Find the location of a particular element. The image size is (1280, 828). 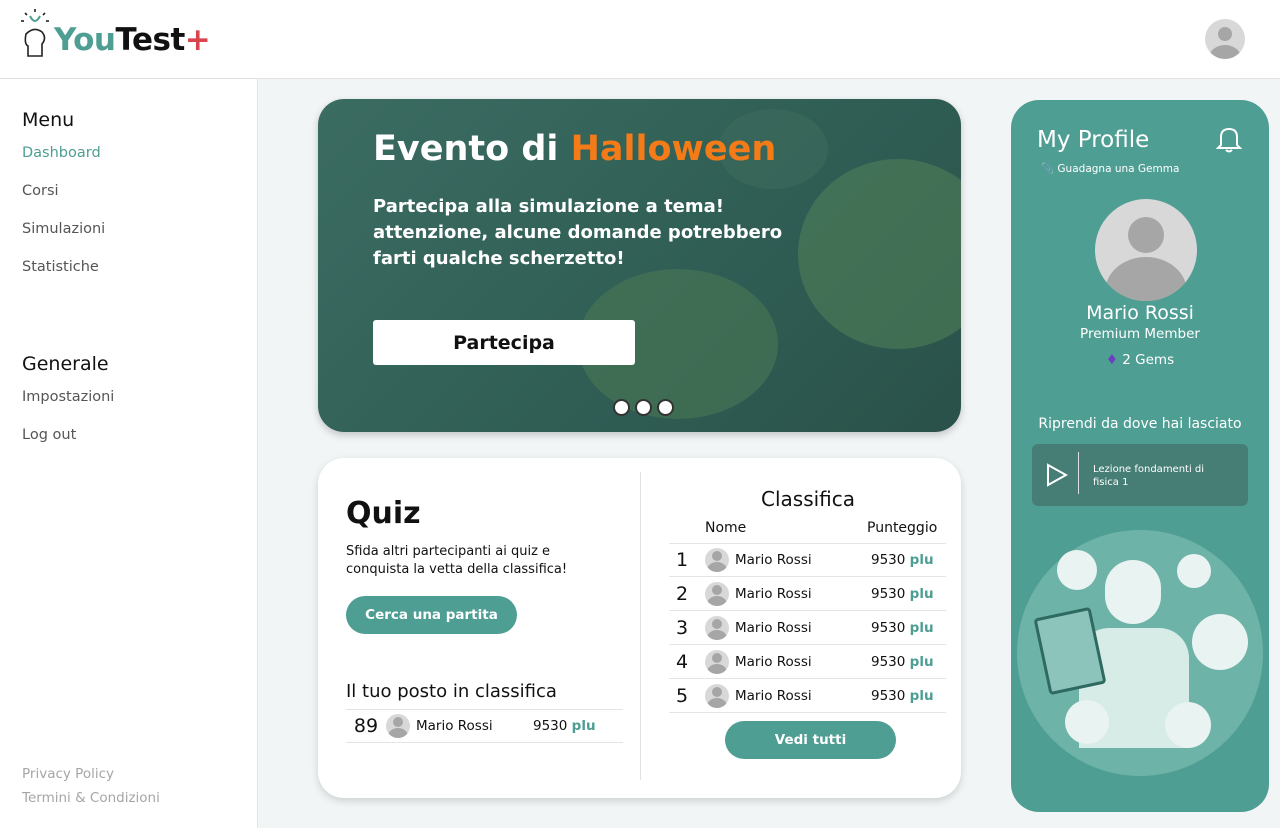

rank-number: 4 is located at coordinates (682, 661).